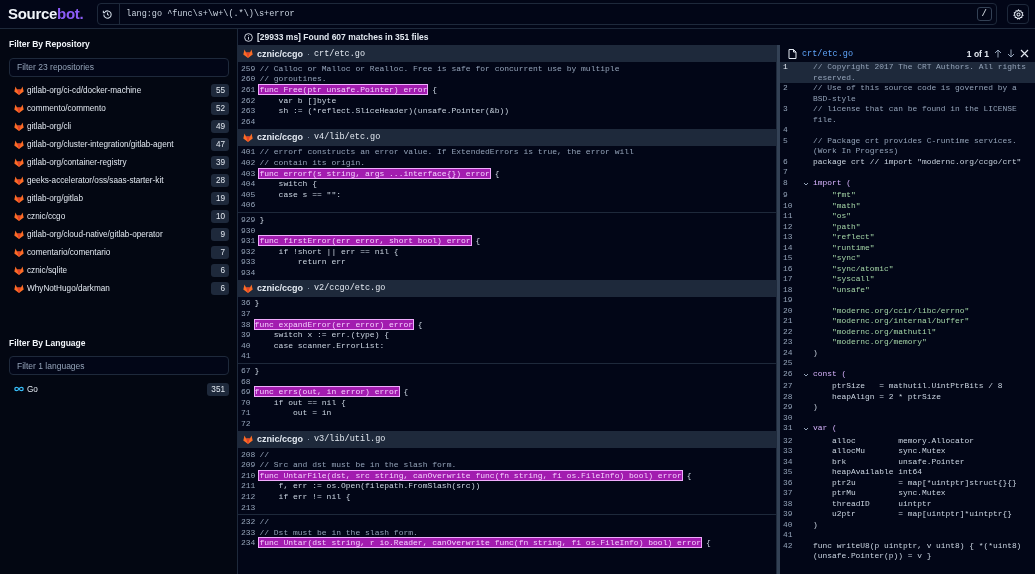  I want to click on line-number: 262, so click(248, 100).